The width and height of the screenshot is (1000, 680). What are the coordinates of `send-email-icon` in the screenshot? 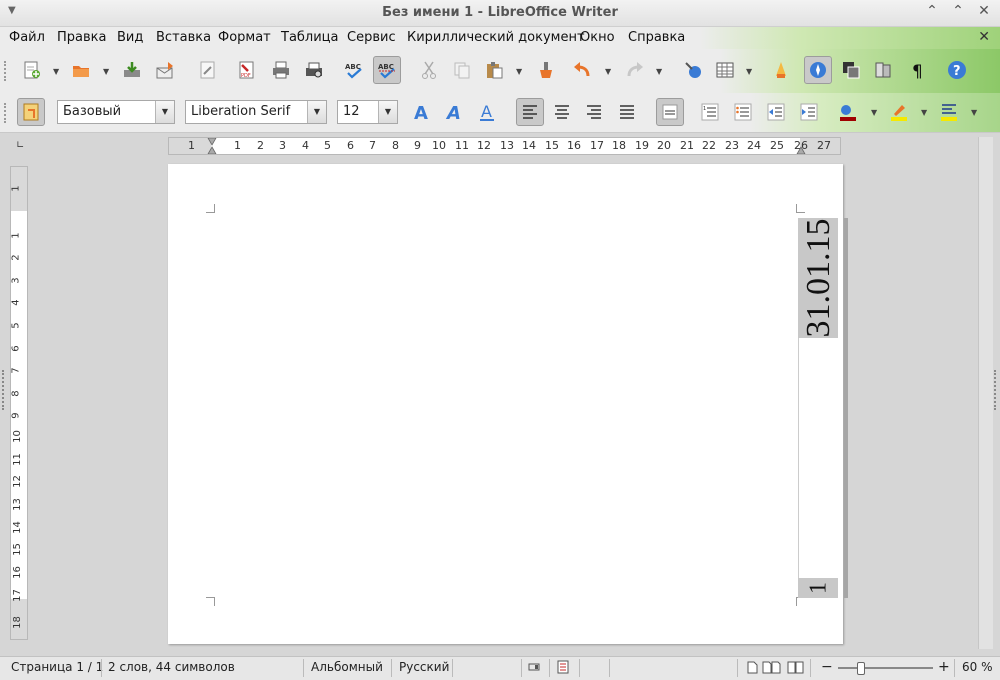 It's located at (165, 70).